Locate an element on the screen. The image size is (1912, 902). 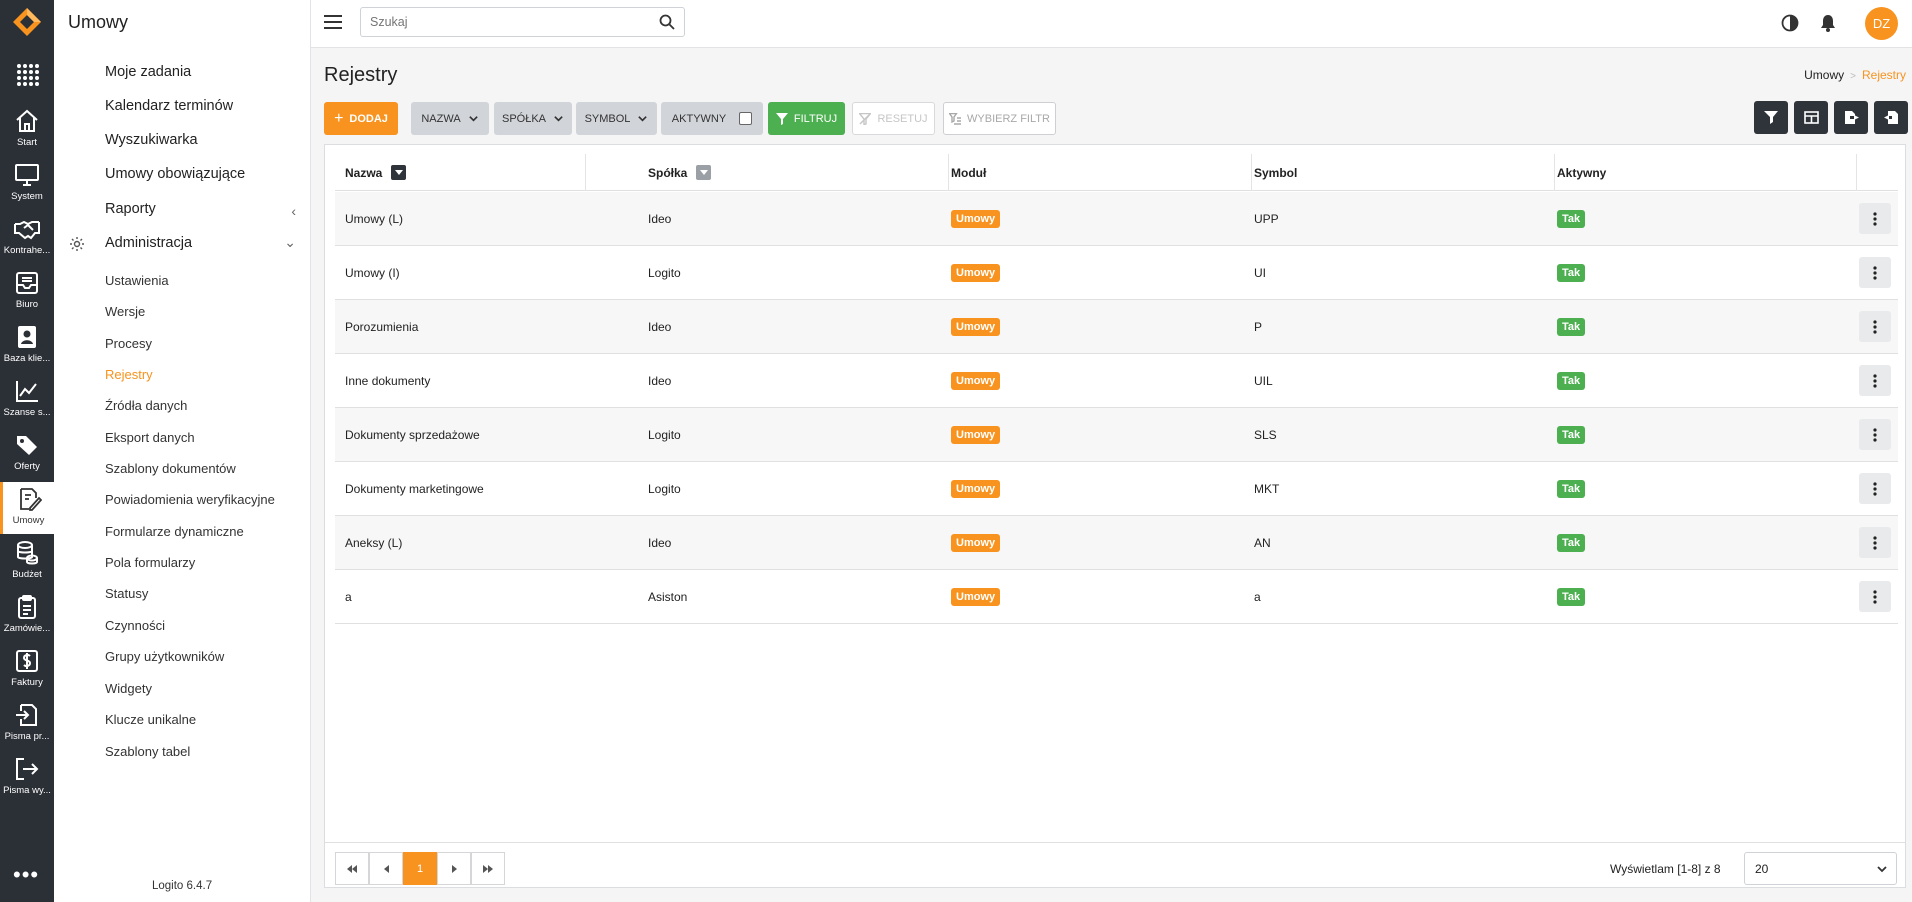
rail-item-oferty: Oferty is located at coordinates (27, 454).